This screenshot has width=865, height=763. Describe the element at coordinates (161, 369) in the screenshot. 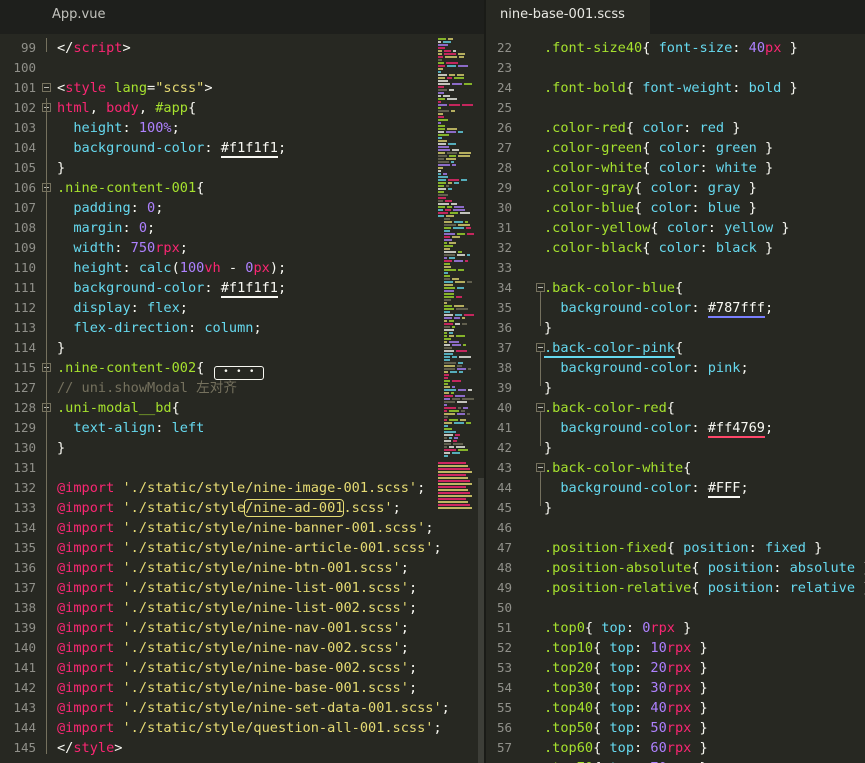

I see `code-line: .nine-content-002{` at that location.